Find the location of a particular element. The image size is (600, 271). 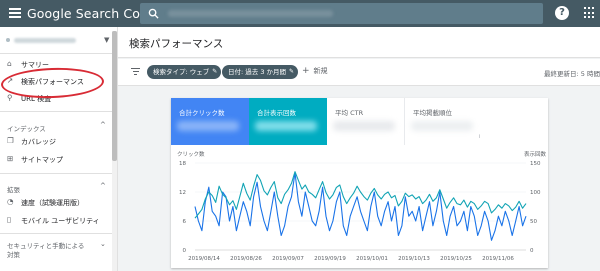

metric-label: 平均 CTR is located at coordinates (349, 113).